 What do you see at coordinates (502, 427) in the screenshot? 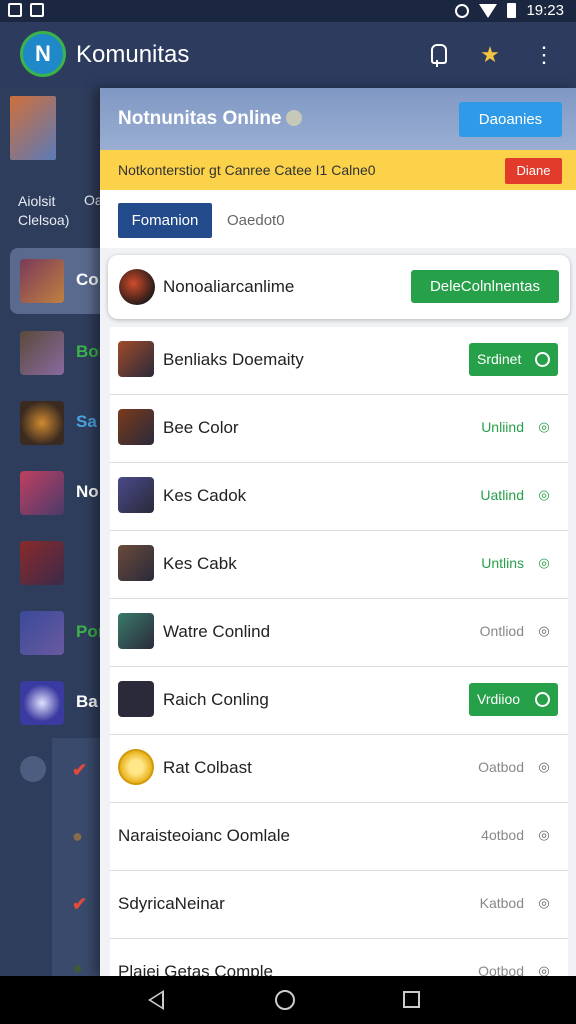
I see `list-item-status: Unliind` at bounding box center [502, 427].